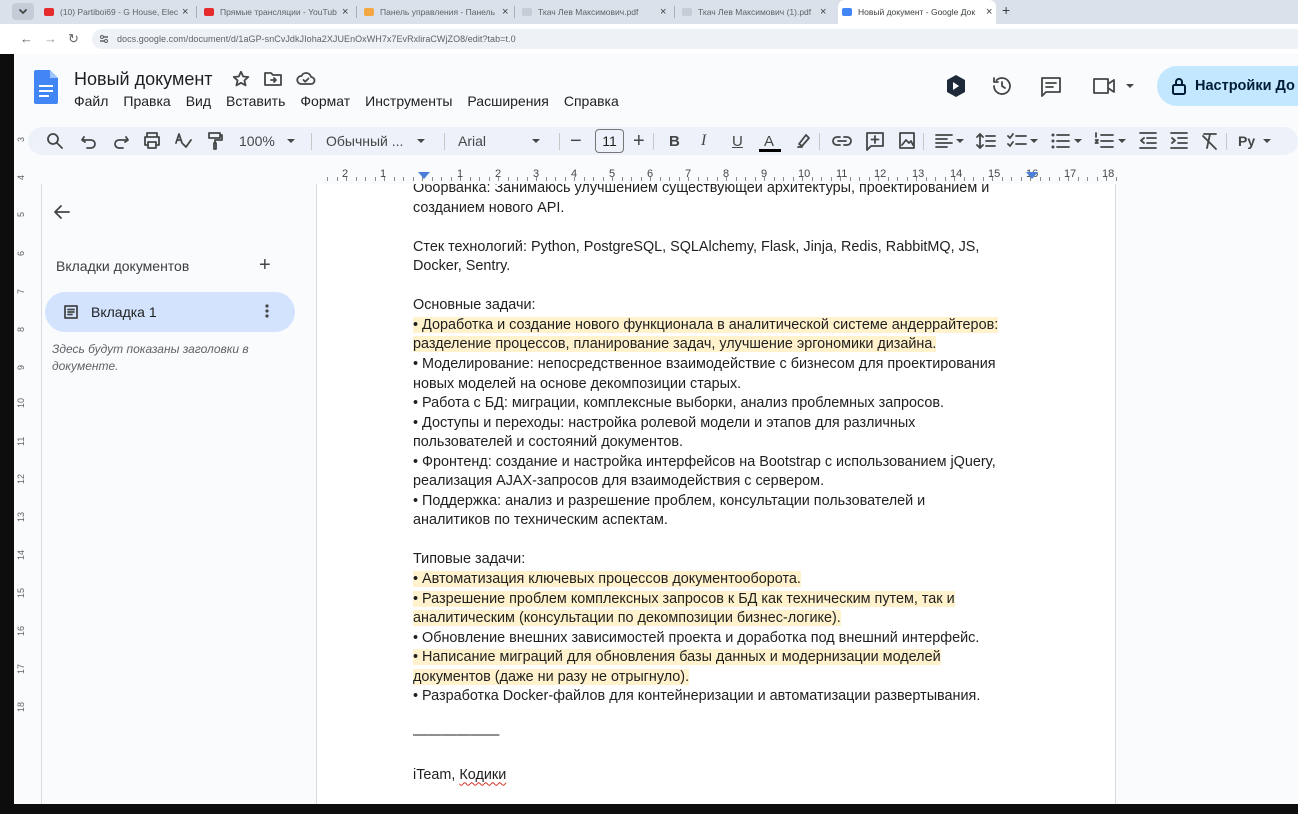 Image resolution: width=1298 pixels, height=814 pixels. What do you see at coordinates (482, 775) in the screenshot?
I see `misspelled-word: Кодики` at bounding box center [482, 775].